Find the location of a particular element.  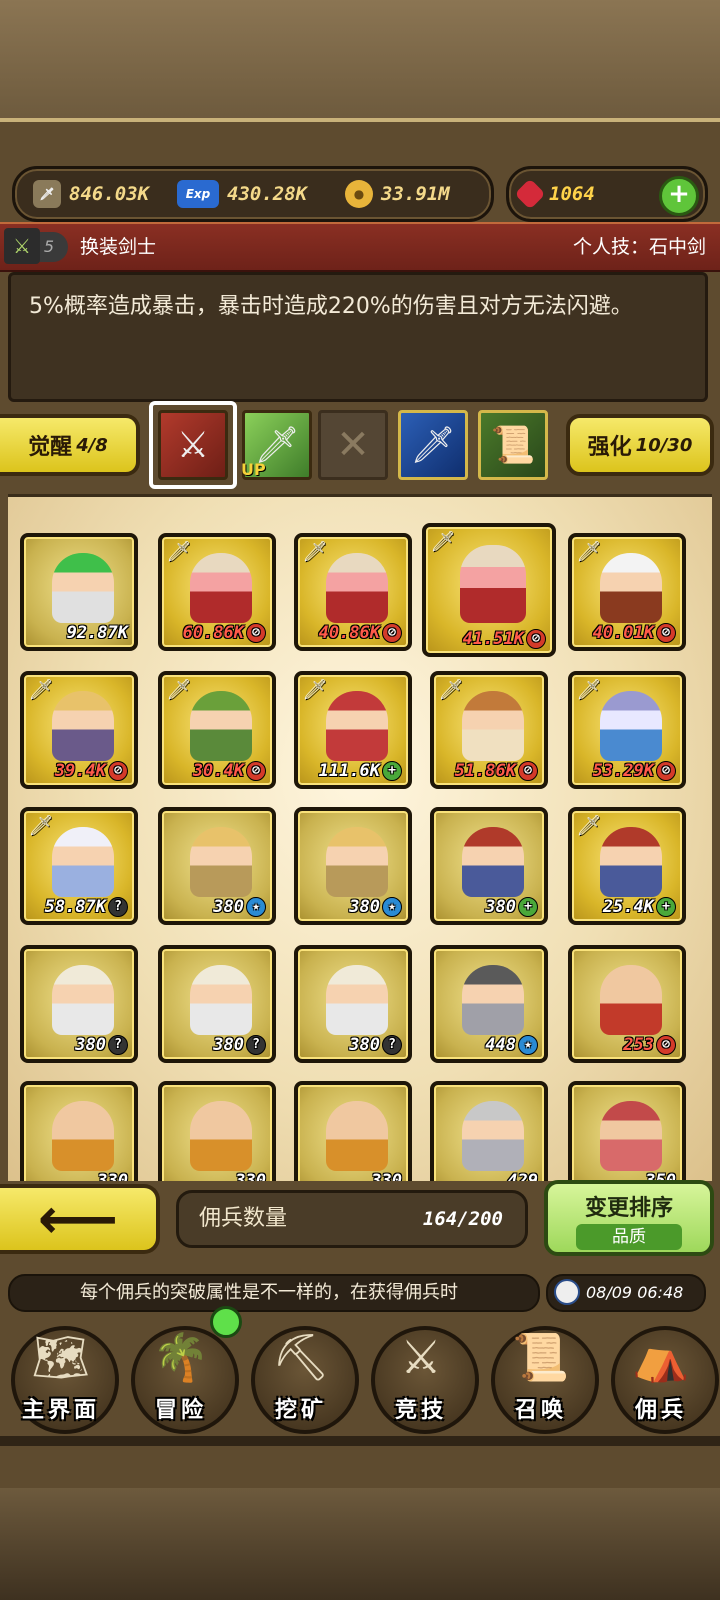

sort-mode: 品质 is located at coordinates (629, 1237).